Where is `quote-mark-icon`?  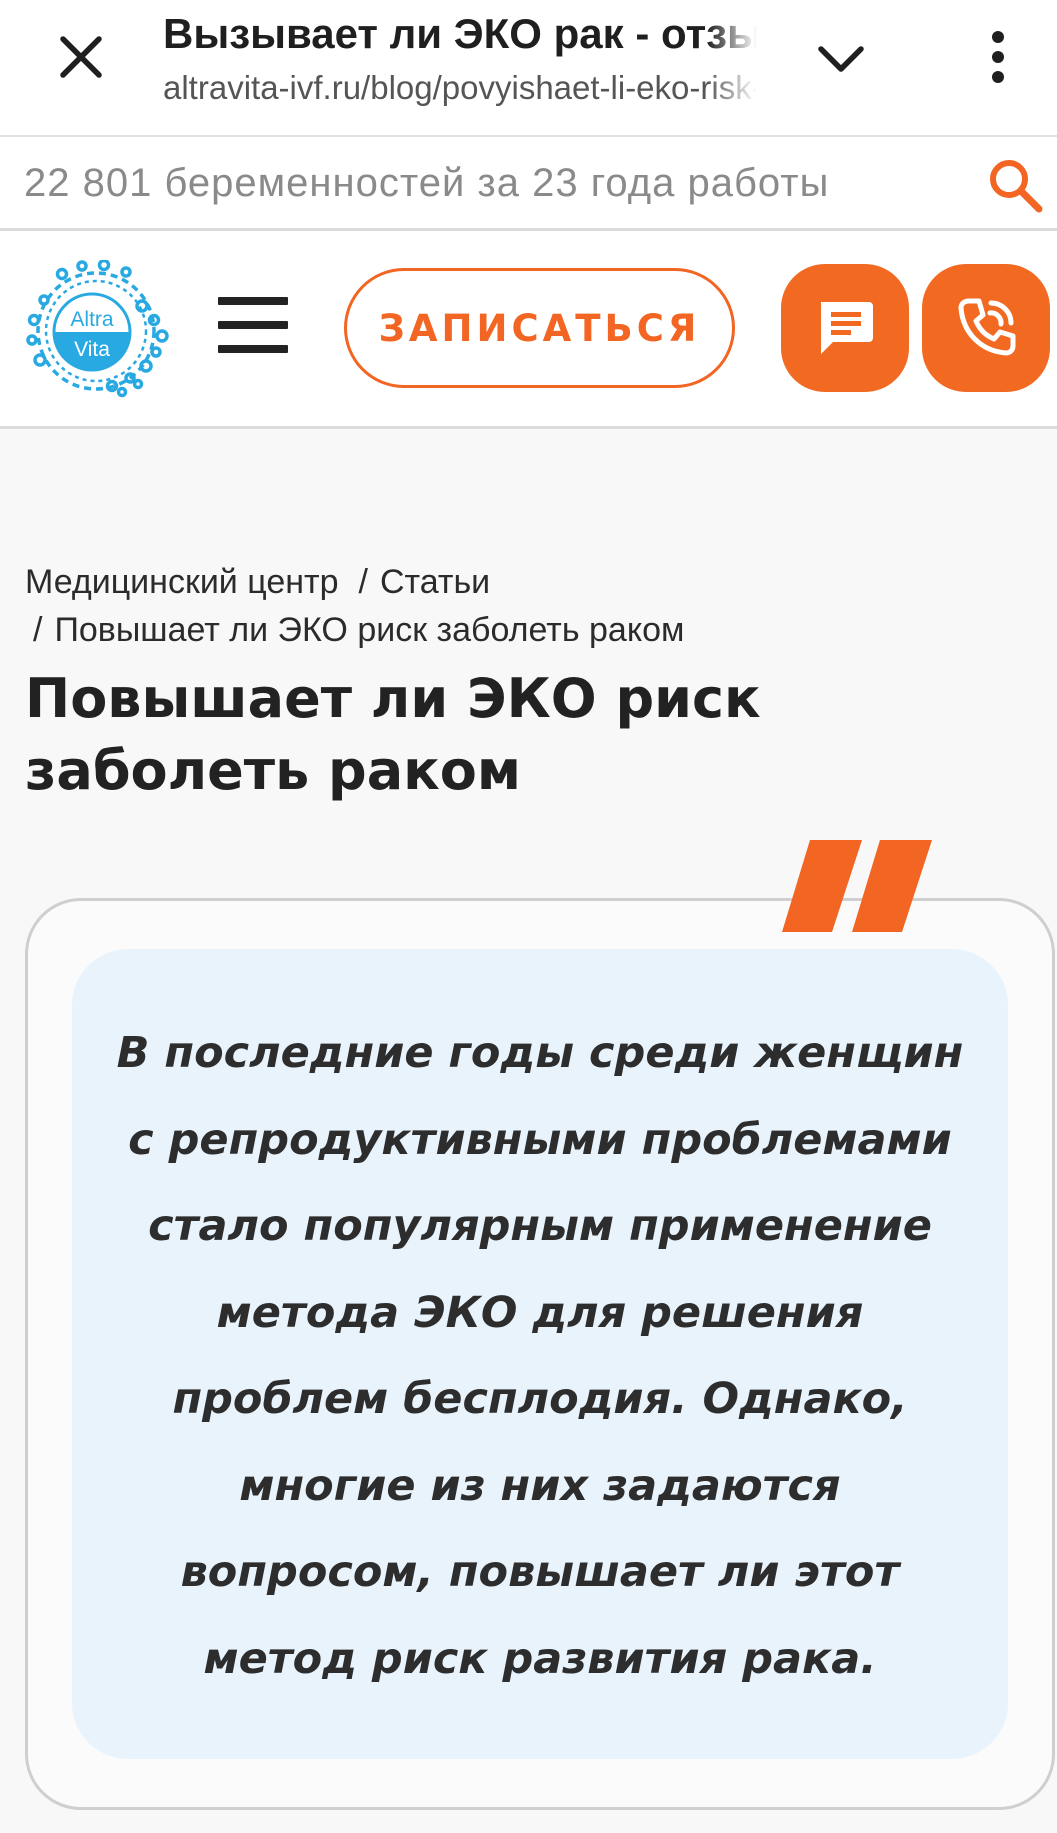 quote-mark-icon is located at coordinates (857, 886).